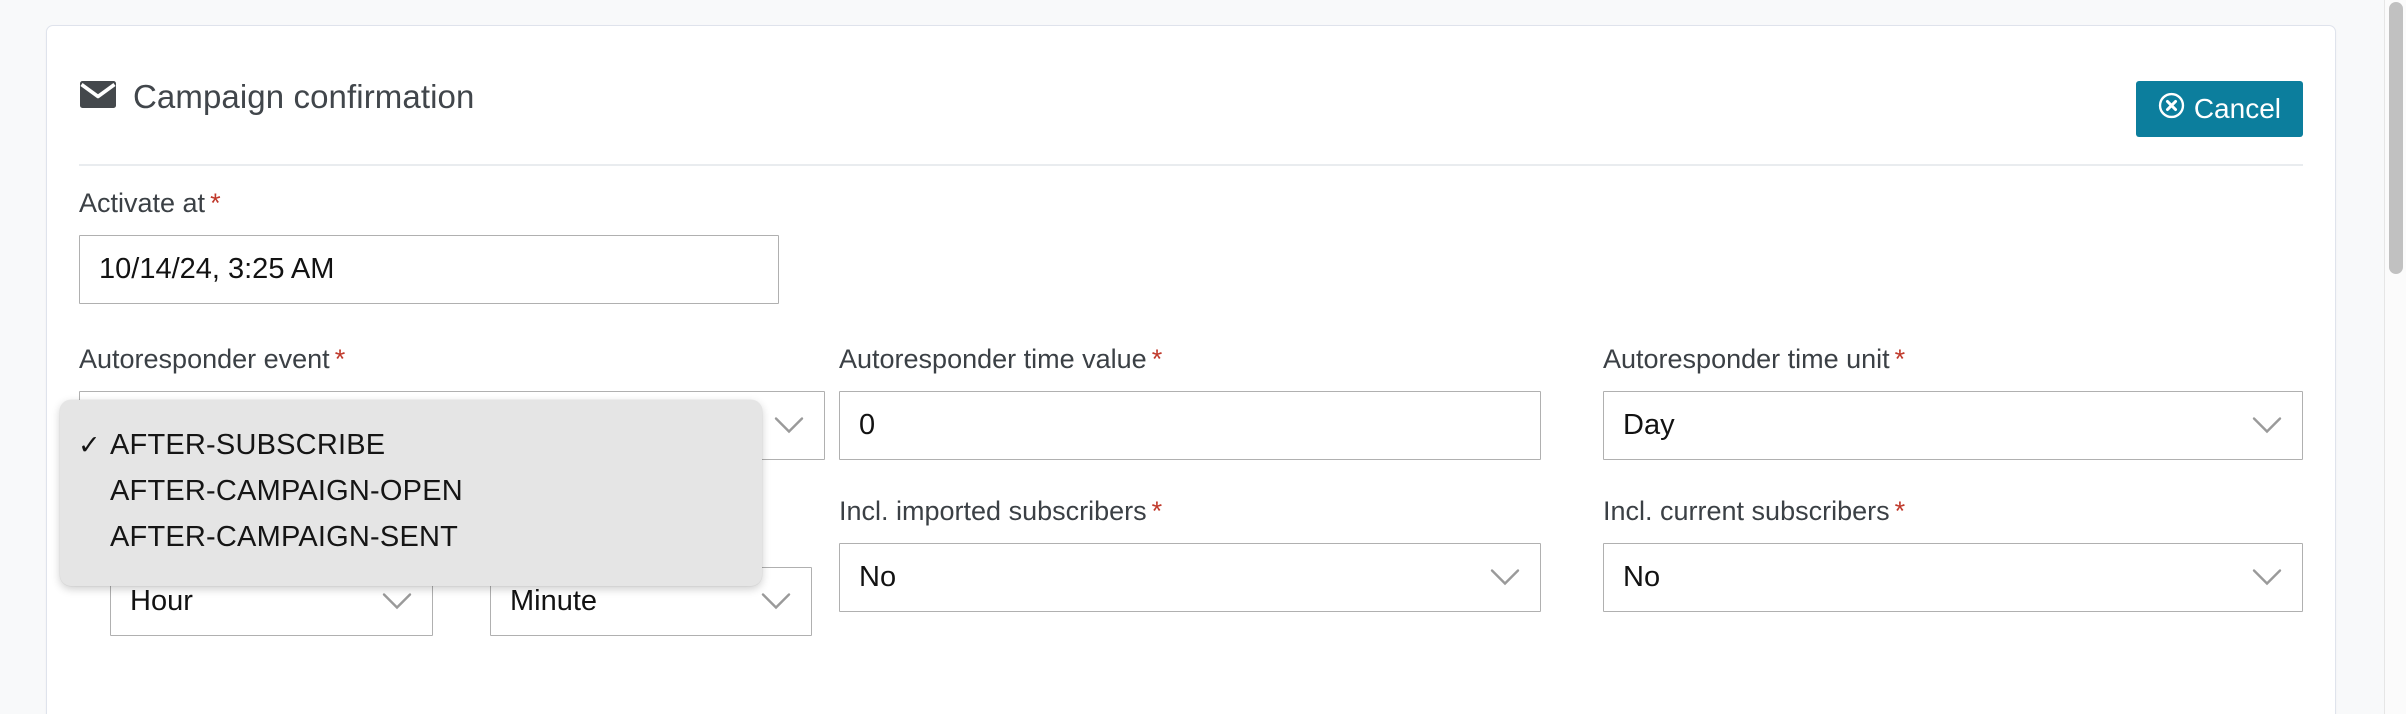 This screenshot has height=714, width=2406. I want to click on autoresponder-time-unit-select: Day, so click(1953, 425).